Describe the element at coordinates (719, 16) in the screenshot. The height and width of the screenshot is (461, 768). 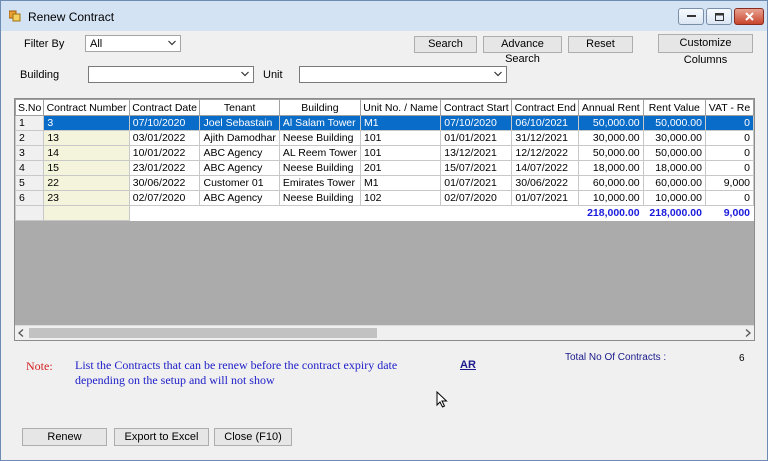
I see `maximize-button` at that location.